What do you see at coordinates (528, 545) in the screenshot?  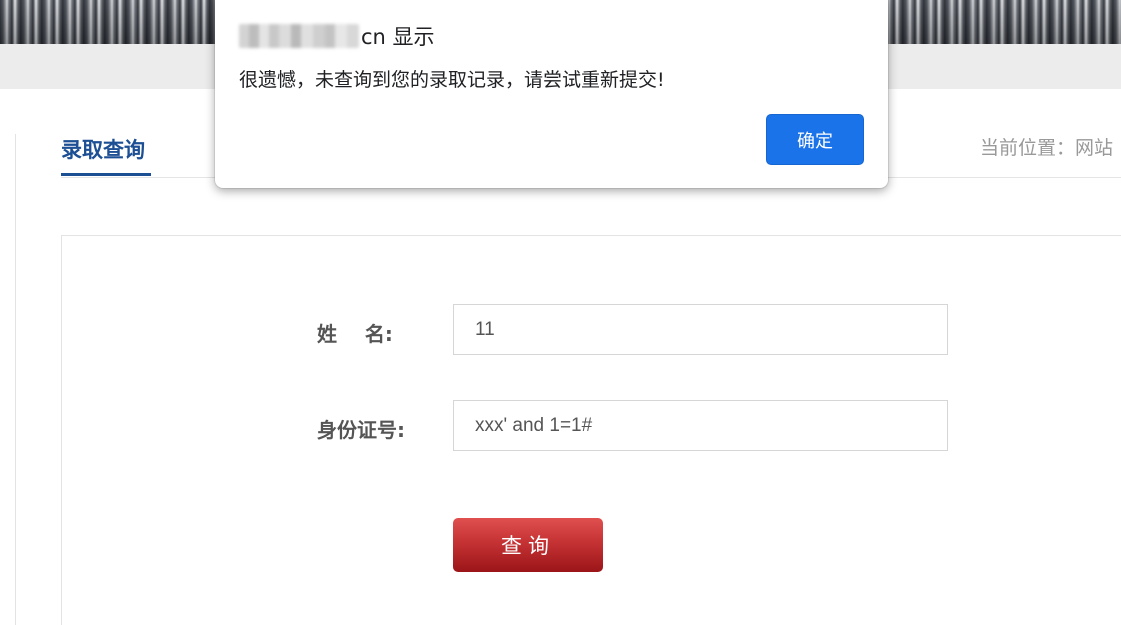 I see `query-button: 查询` at bounding box center [528, 545].